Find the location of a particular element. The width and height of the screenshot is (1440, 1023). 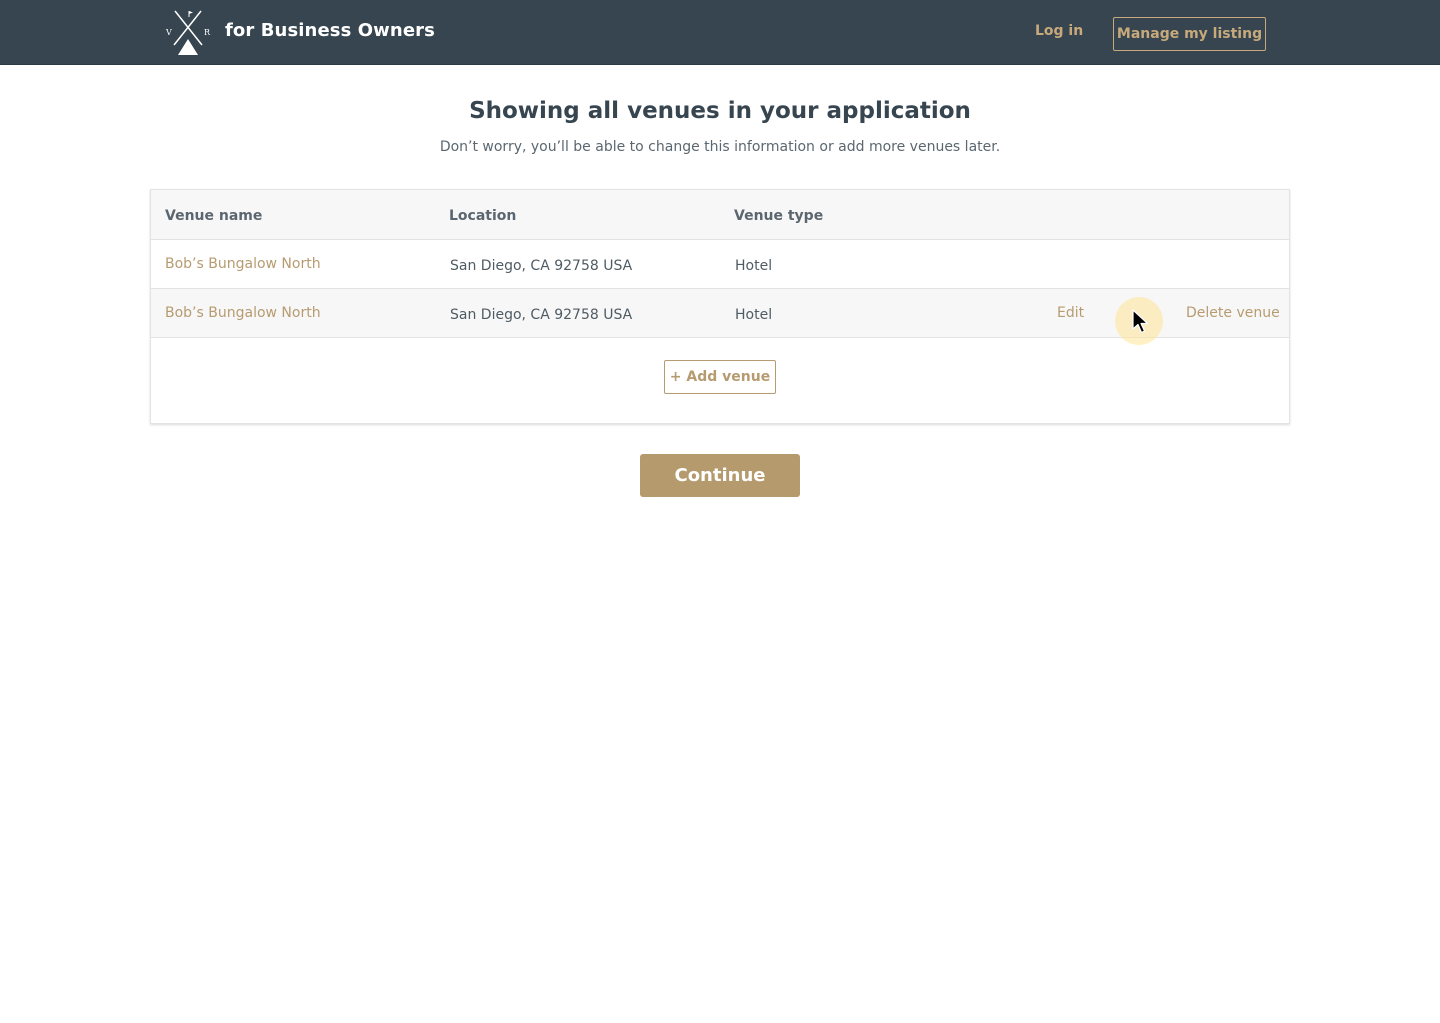

continue-button: Continue is located at coordinates (720, 475).